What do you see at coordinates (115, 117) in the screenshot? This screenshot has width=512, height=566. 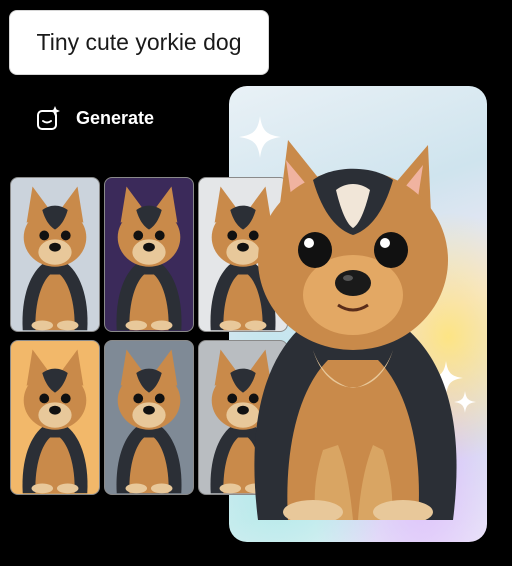 I see `generate-label: Generate` at bounding box center [115, 117].